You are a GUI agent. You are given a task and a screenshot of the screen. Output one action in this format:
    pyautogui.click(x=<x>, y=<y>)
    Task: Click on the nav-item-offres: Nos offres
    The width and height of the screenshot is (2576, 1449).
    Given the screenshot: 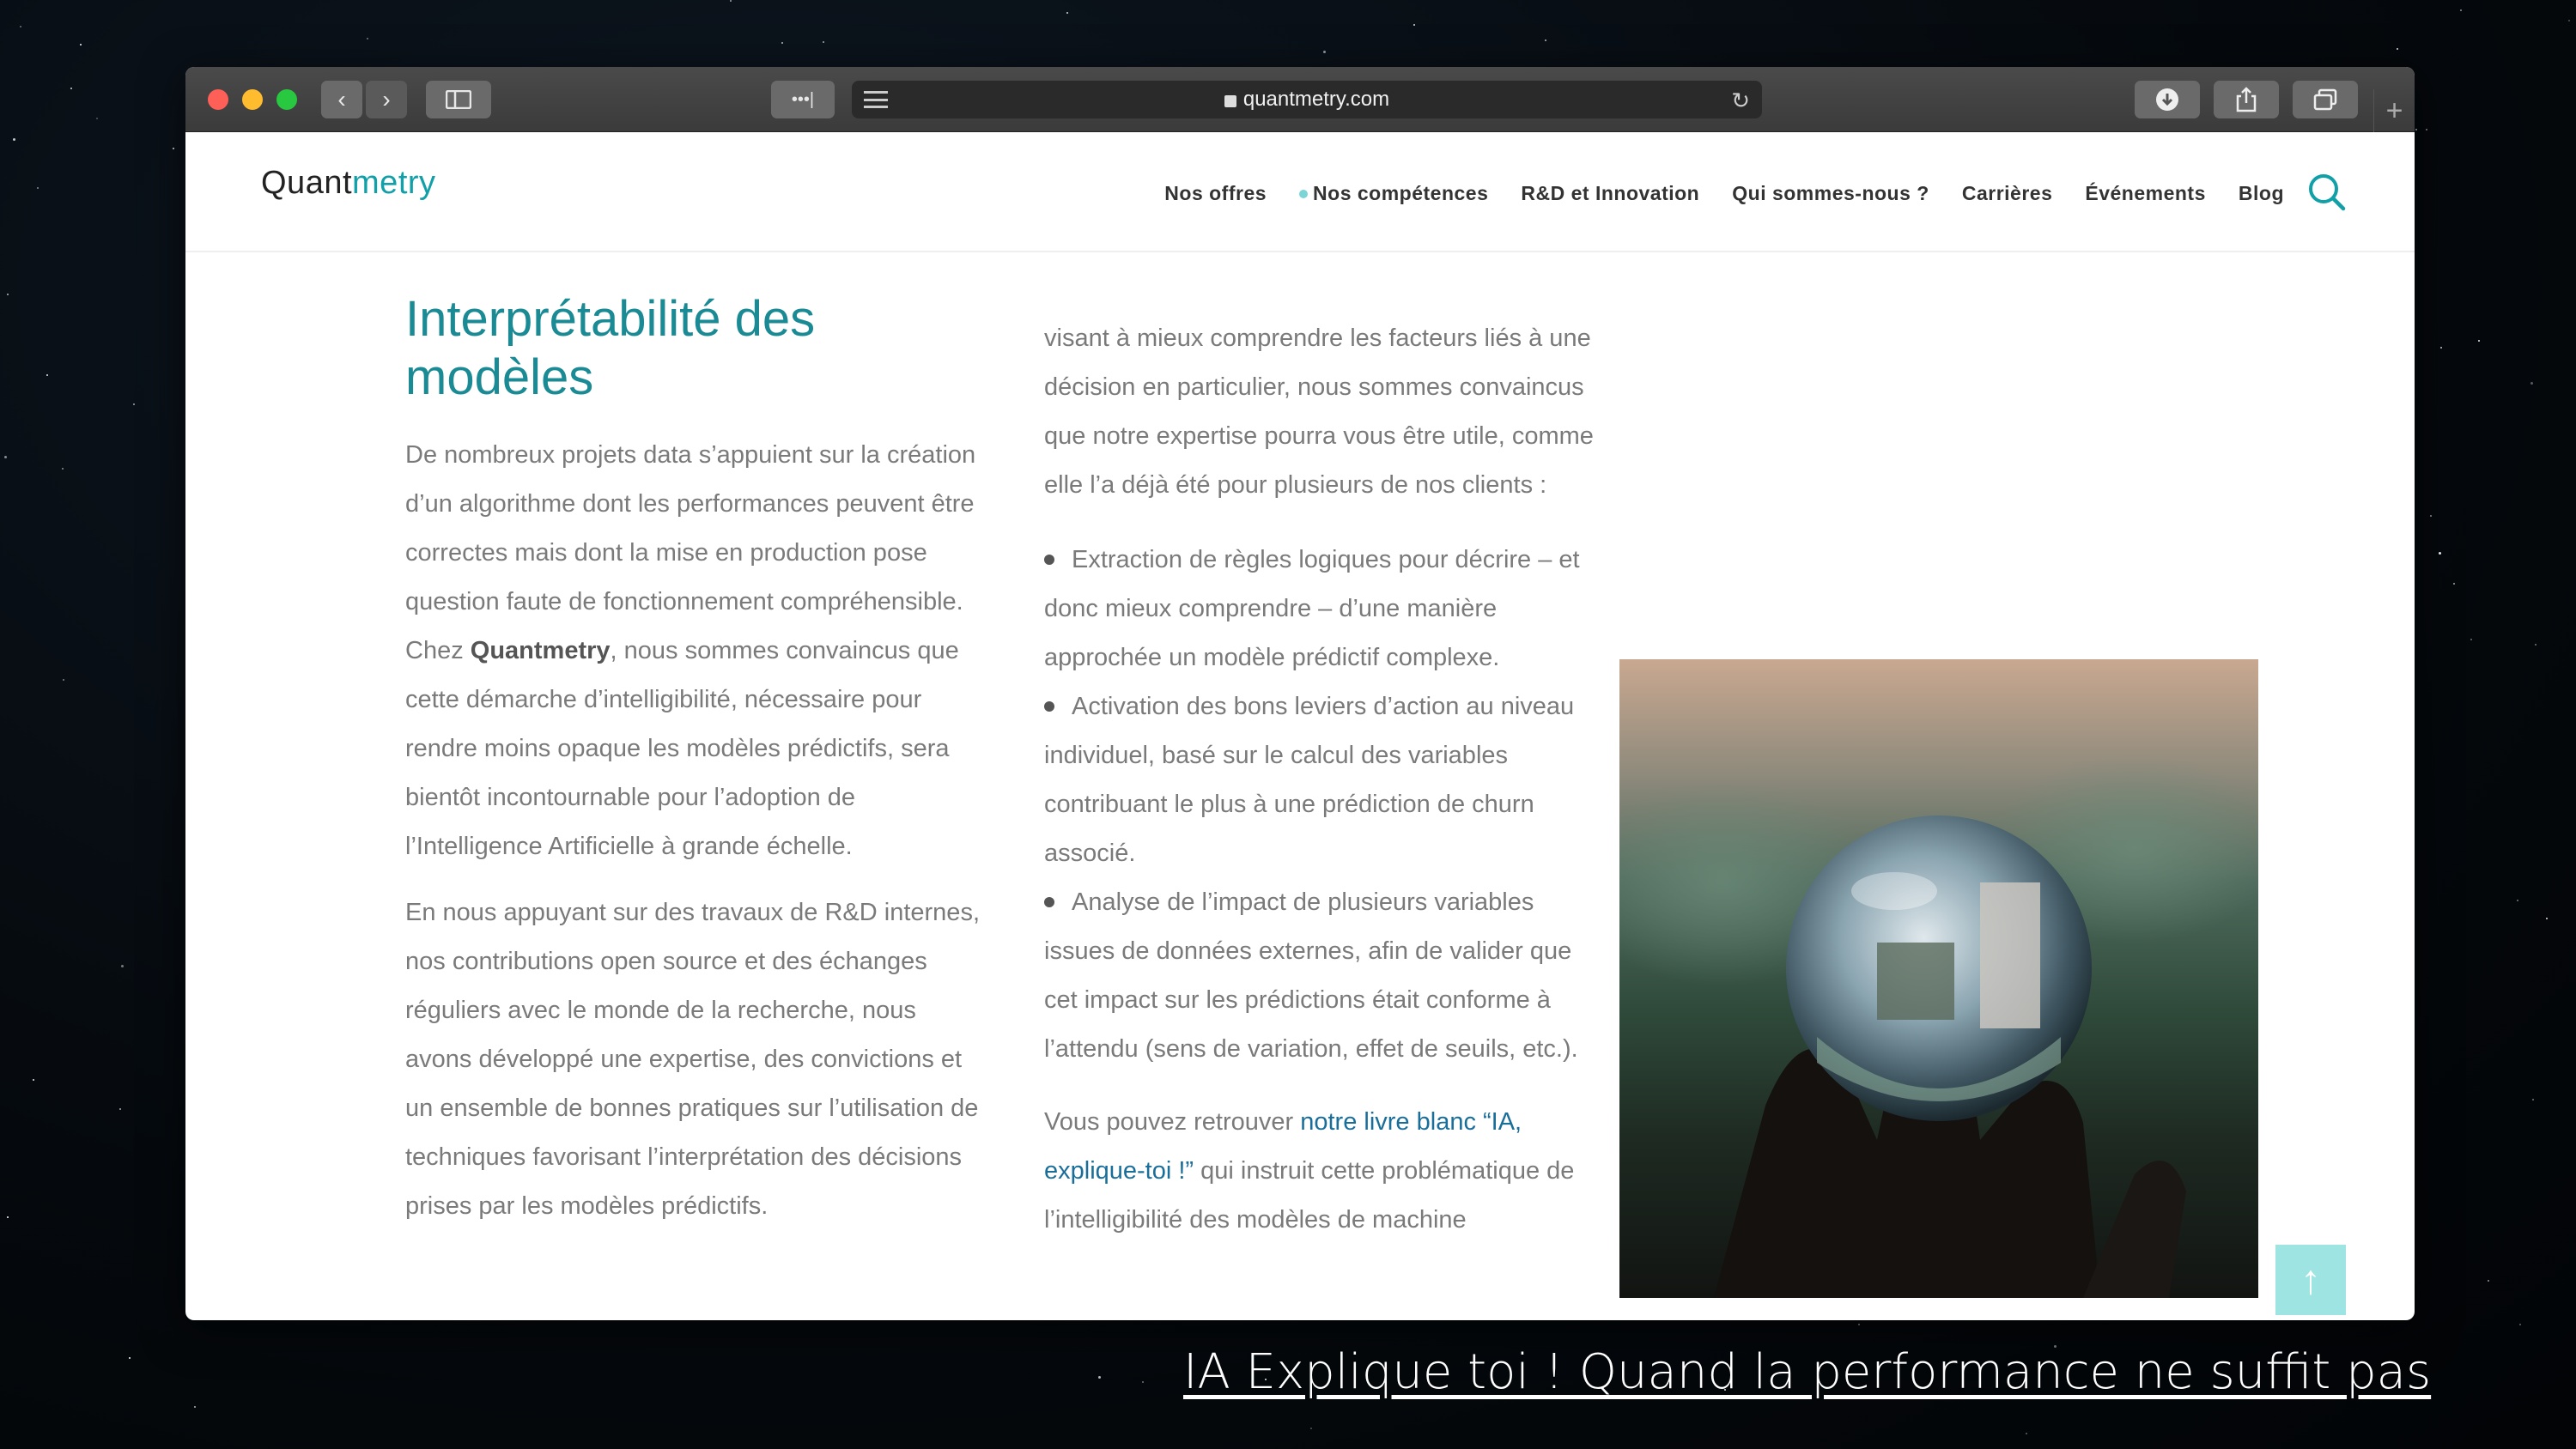 What is the action you would take?
    pyautogui.click(x=1215, y=193)
    